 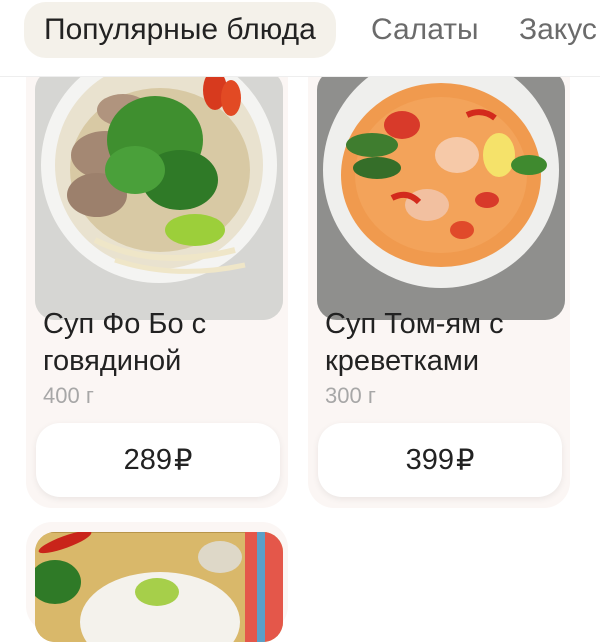 What do you see at coordinates (112, 361) in the screenshot?
I see `product-name-line2: говядиной` at bounding box center [112, 361].